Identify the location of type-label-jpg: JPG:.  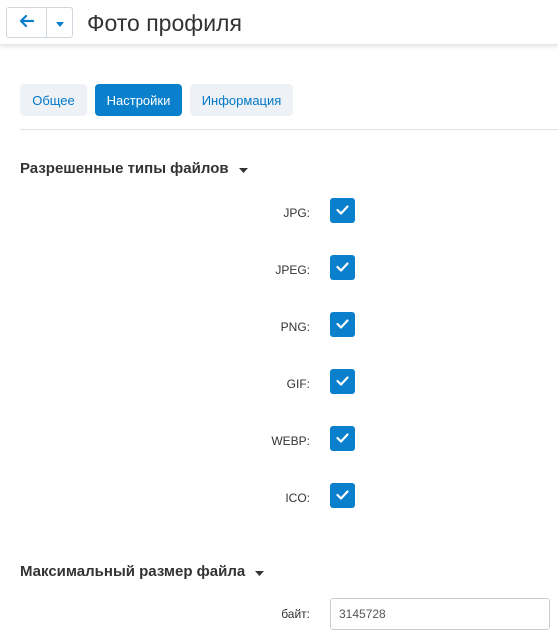
(296, 213).